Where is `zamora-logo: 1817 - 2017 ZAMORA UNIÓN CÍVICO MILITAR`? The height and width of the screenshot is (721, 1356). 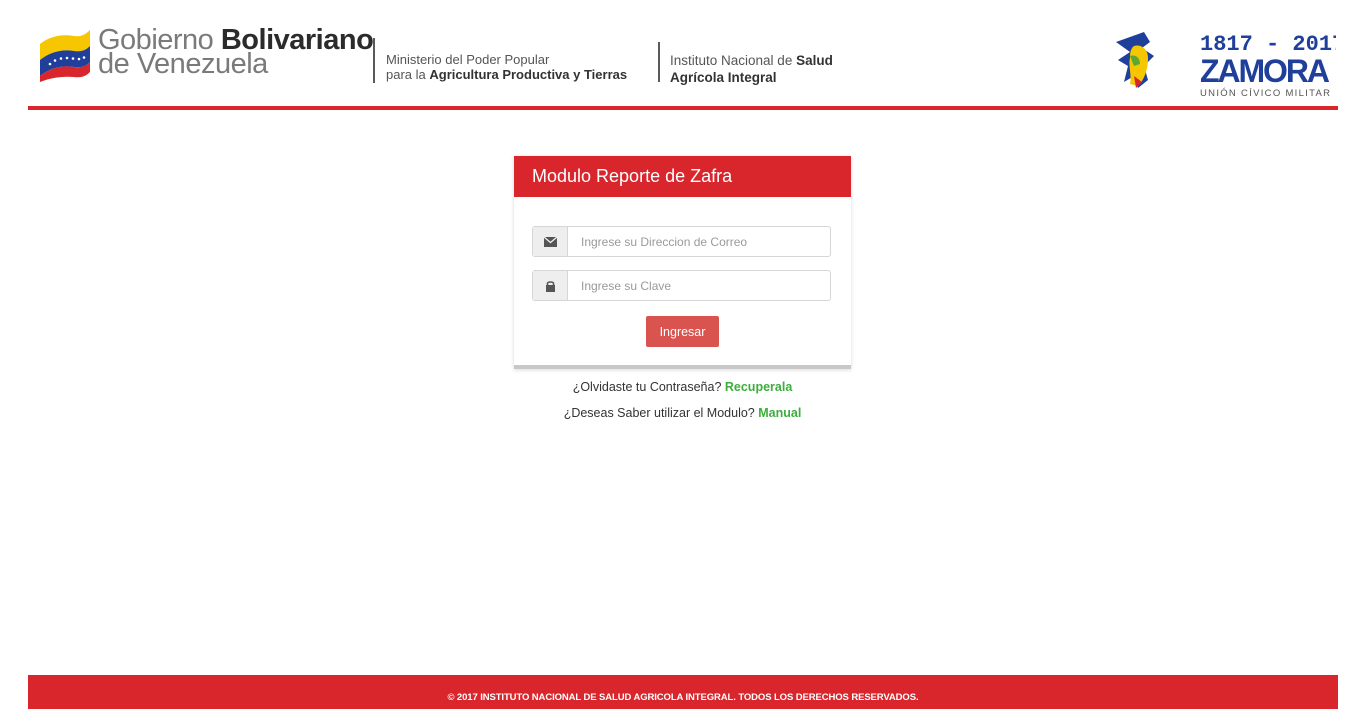
zamora-logo: 1817 - 2017 ZAMORA UNIÓN CÍVICO MILITAR is located at coordinates (1226, 65).